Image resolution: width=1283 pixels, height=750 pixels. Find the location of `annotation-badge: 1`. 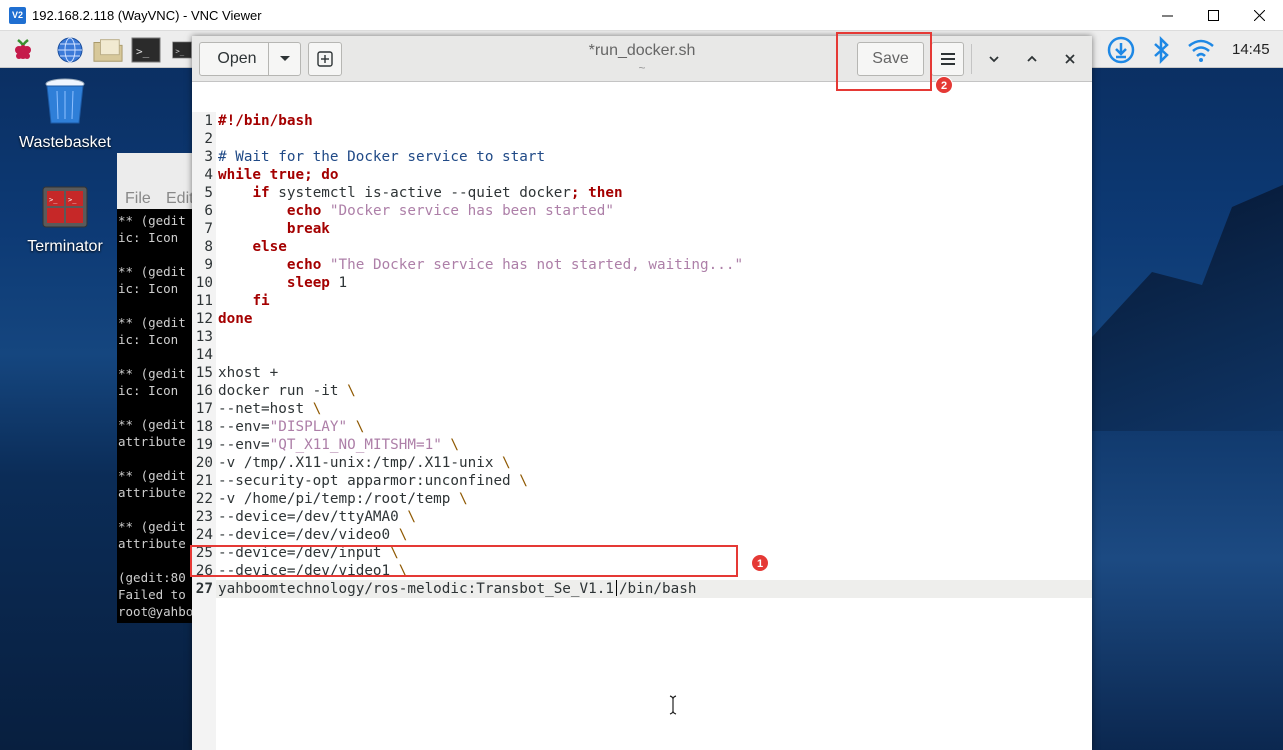

annotation-badge: 1 is located at coordinates (760, 563).